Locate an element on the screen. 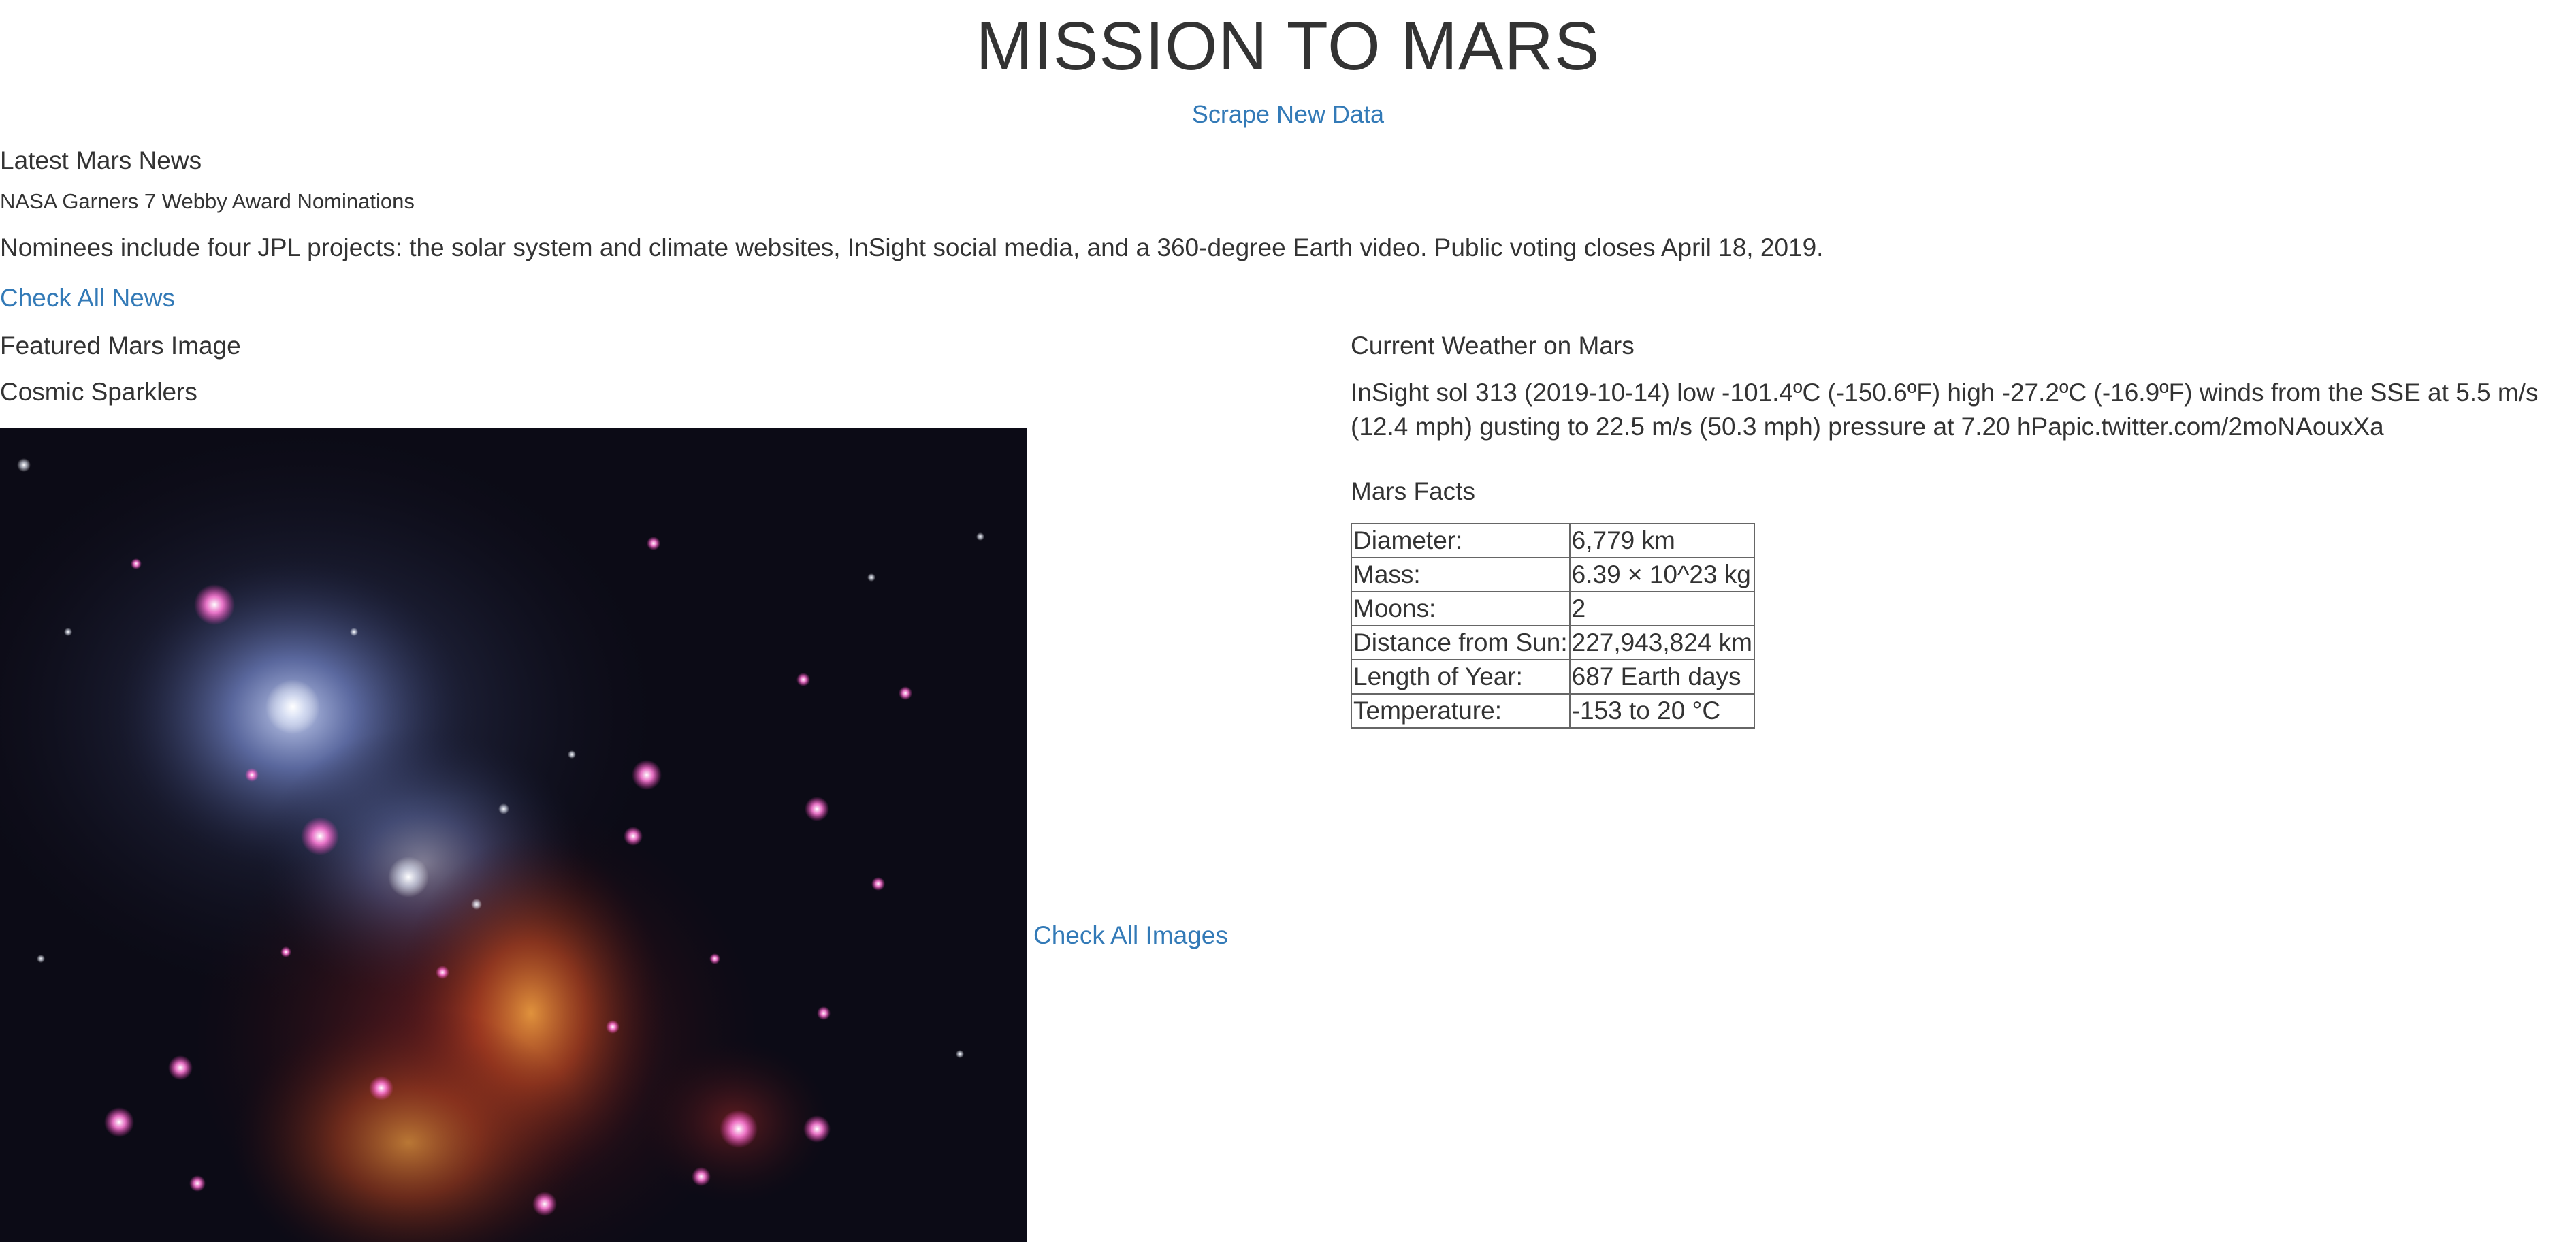  scrape-container: Scrape New Data is located at coordinates (1288, 114).